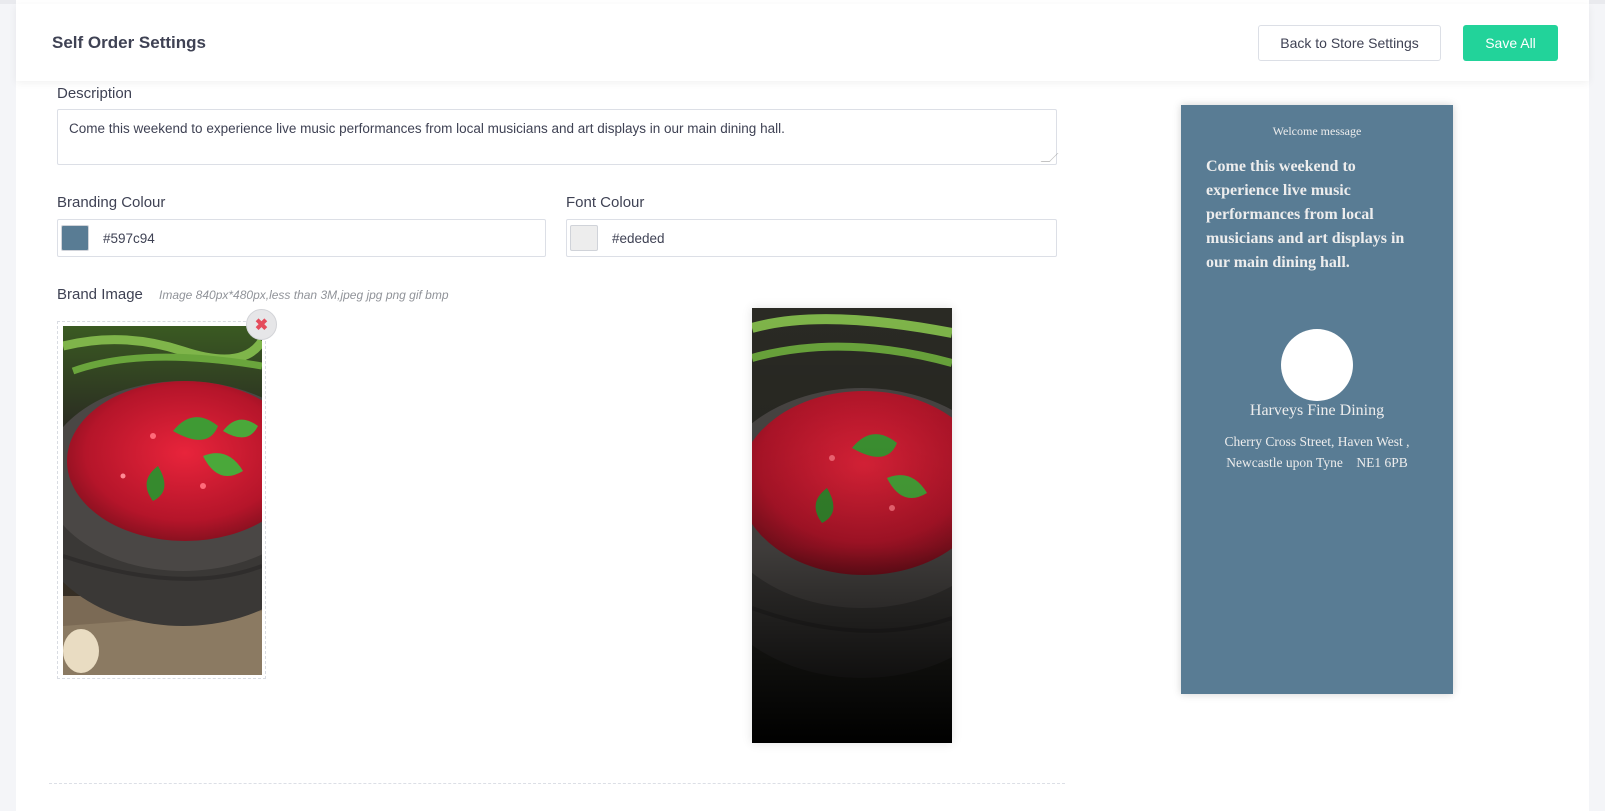 Image resolution: width=1605 pixels, height=811 pixels. Describe the element at coordinates (1317, 441) in the screenshot. I see `preview-address-line1: Cherry Cross Street, Haven West ,` at that location.